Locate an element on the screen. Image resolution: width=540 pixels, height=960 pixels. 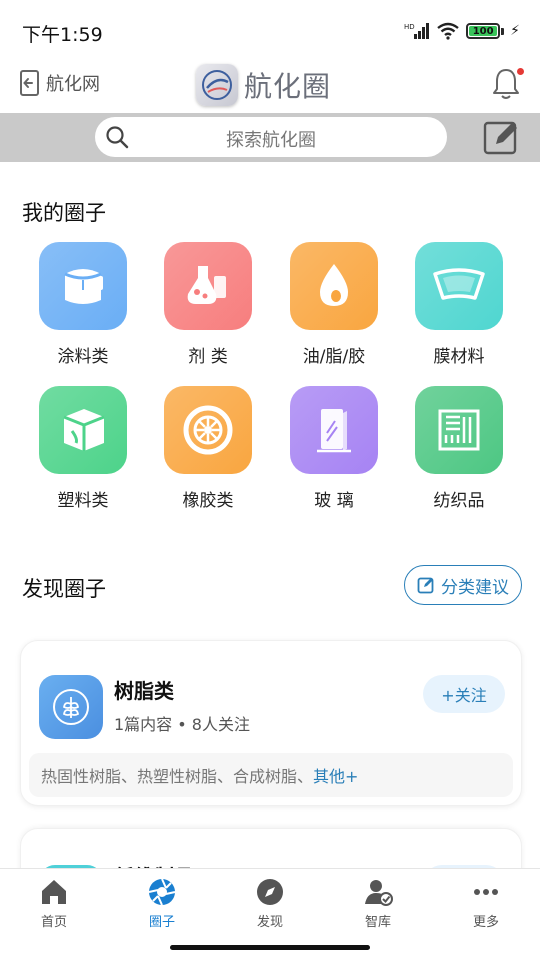
nav-item-label: 发现 is located at coordinates (269, 922).